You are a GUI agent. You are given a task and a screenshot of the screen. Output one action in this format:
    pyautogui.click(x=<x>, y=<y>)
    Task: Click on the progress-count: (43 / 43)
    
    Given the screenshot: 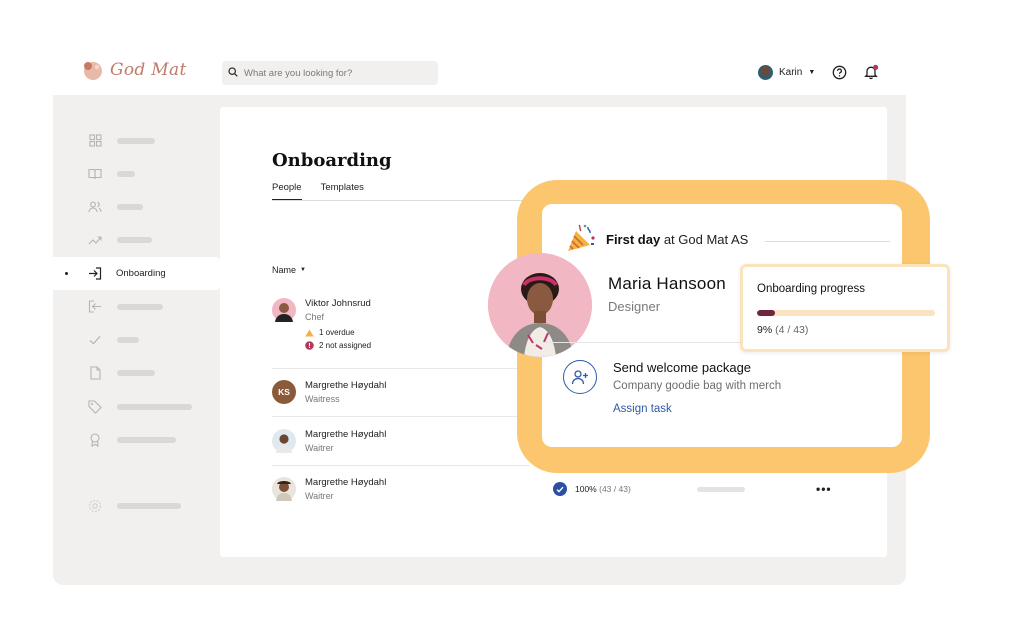 What is the action you would take?
    pyautogui.click(x=615, y=489)
    